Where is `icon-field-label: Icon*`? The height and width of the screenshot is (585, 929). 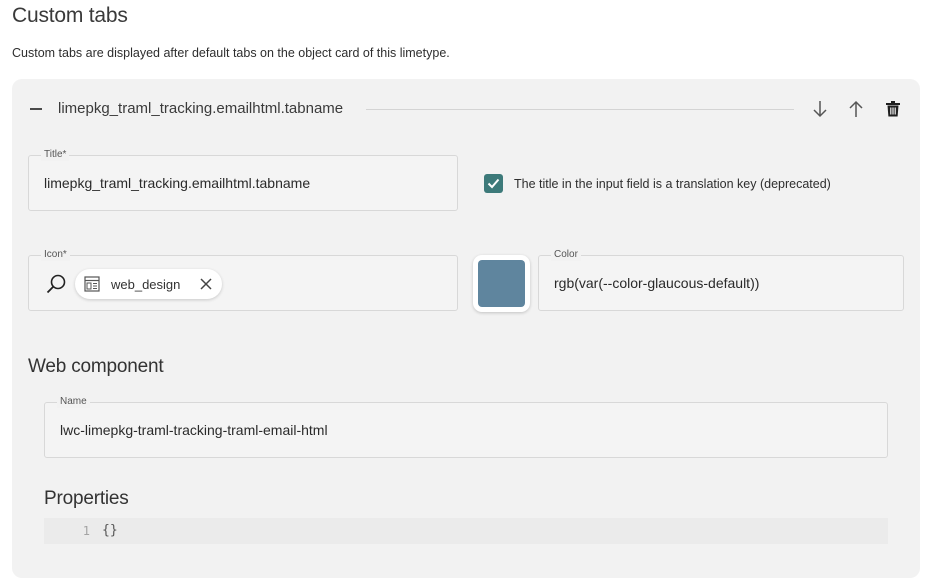 icon-field-label: Icon* is located at coordinates (55, 255).